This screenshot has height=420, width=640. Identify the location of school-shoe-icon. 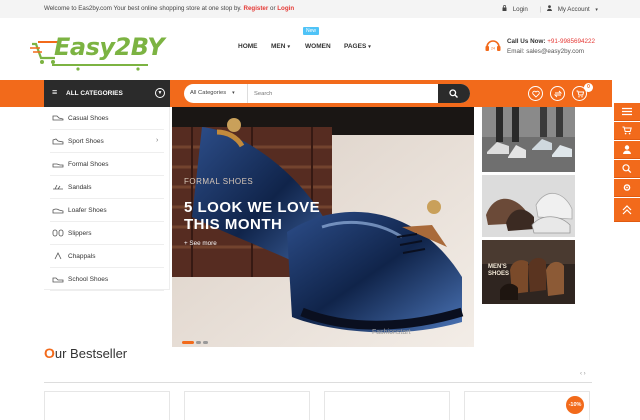
(58, 280).